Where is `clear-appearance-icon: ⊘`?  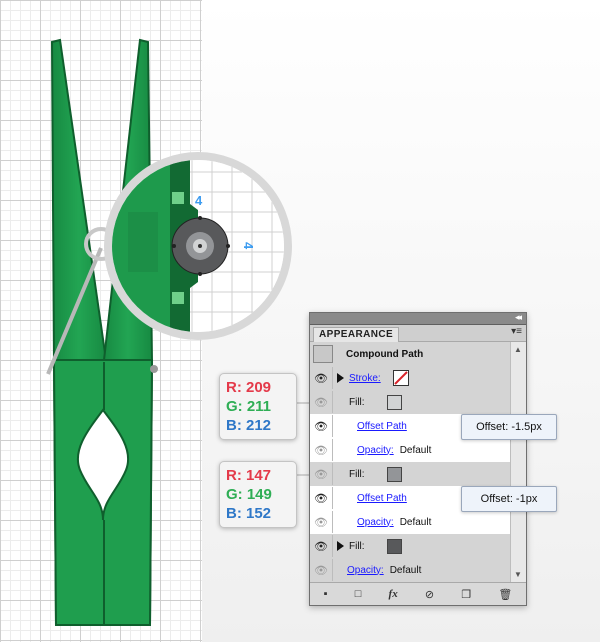
clear-appearance-icon: ⊘ is located at coordinates (429, 594).